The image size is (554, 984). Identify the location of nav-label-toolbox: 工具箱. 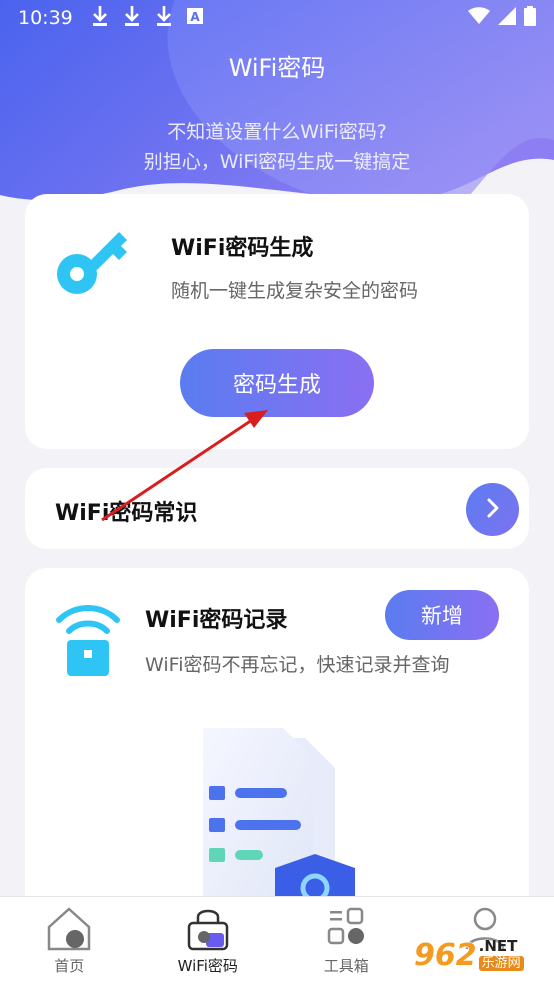
(346, 966).